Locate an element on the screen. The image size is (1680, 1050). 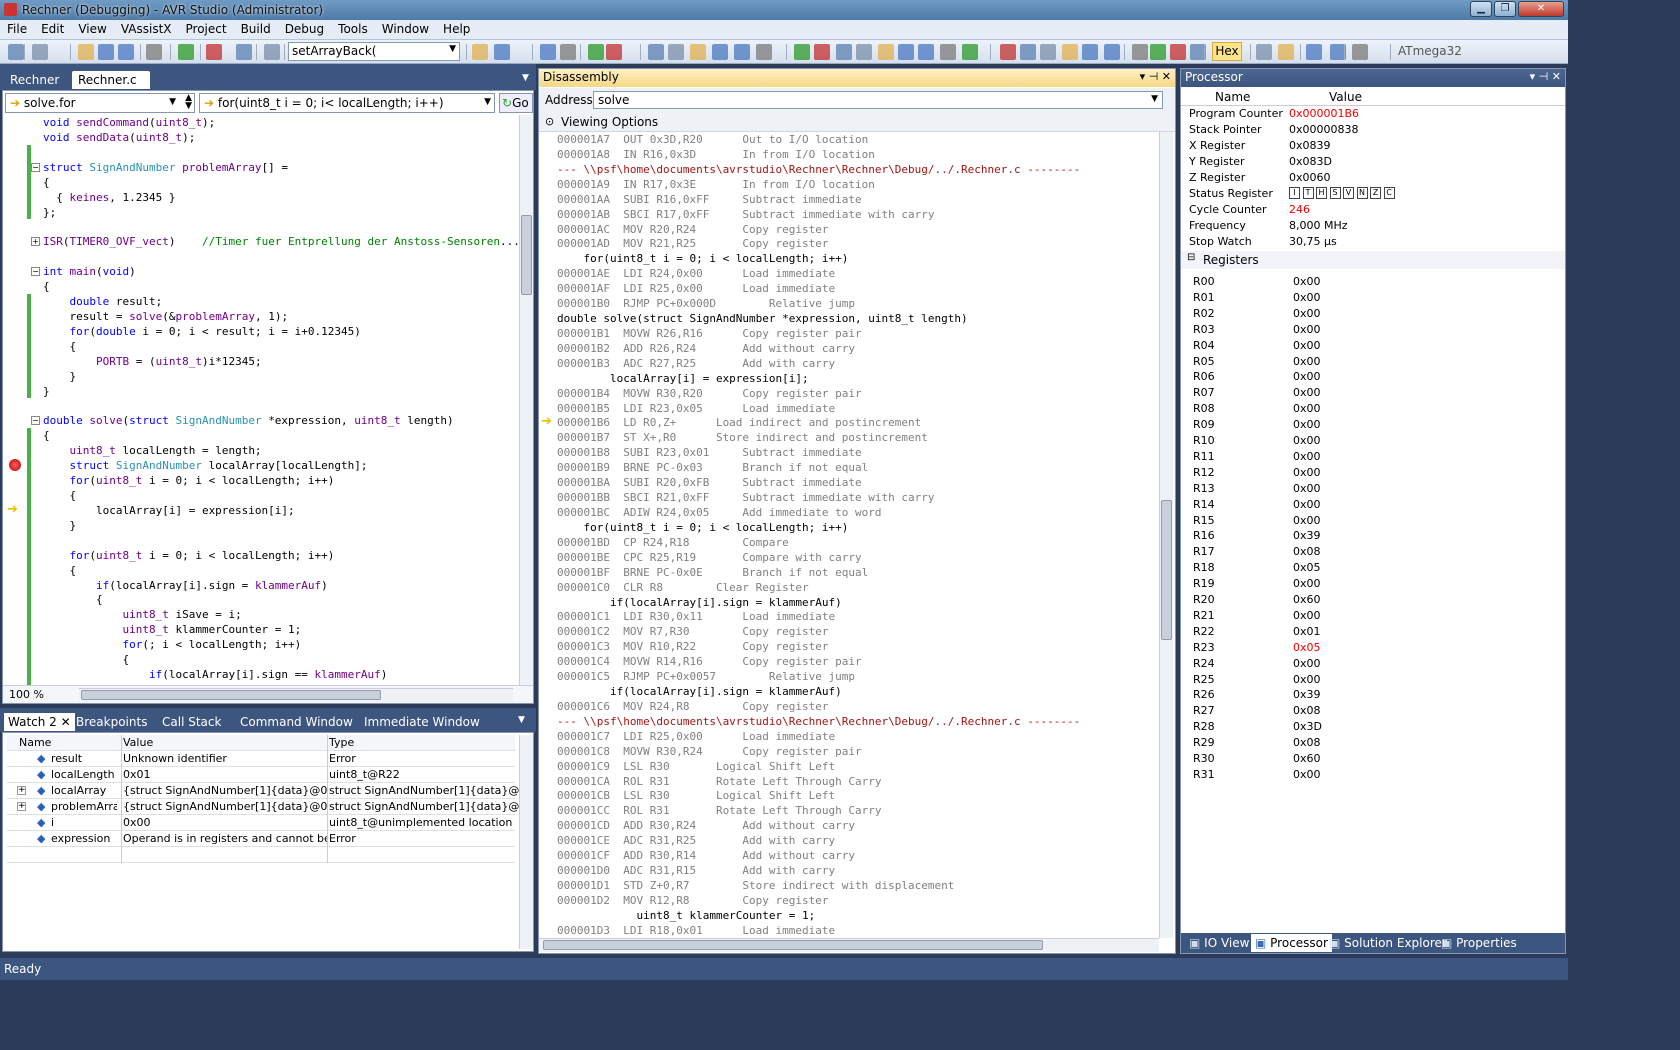
register-row: R02 0x00 is located at coordinates (1373, 315).